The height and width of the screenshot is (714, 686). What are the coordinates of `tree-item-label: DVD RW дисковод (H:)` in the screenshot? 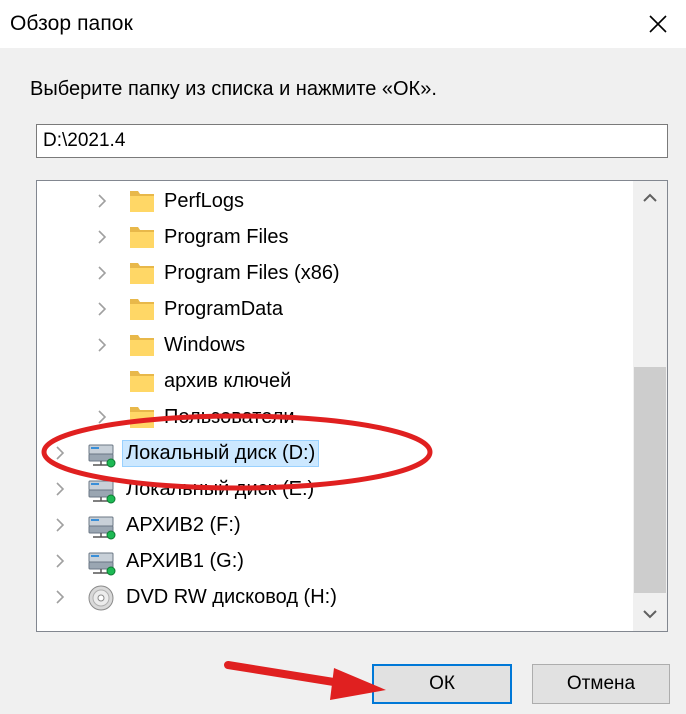 It's located at (231, 597).